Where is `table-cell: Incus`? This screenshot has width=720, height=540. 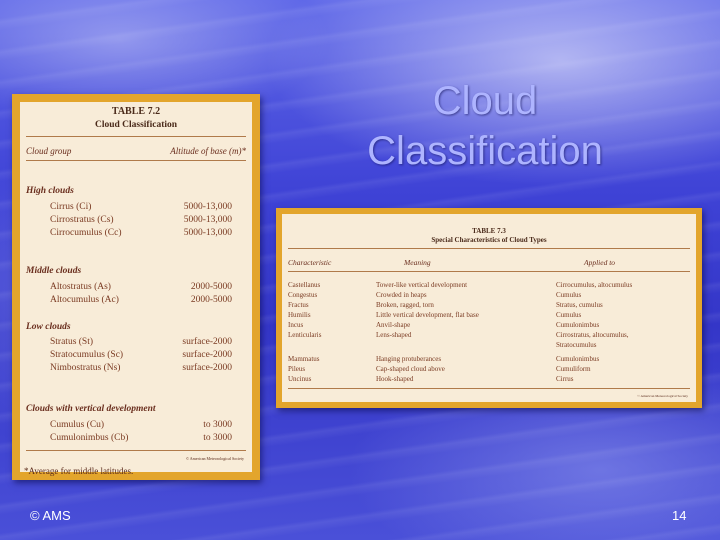 table-cell: Incus is located at coordinates (296, 325).